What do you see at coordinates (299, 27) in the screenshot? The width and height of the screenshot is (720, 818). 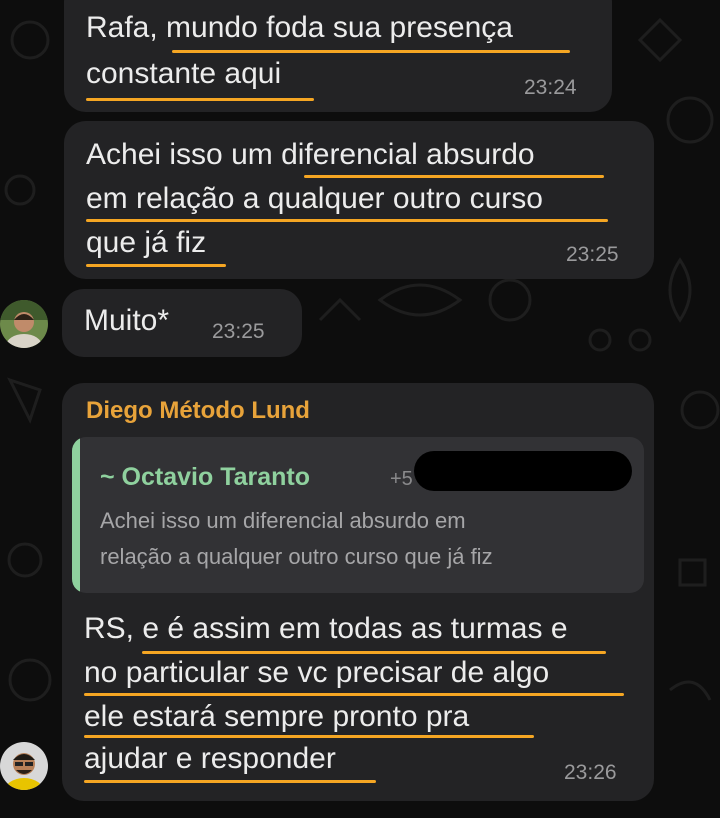 I see `message-text-line: Rafa, mundo foda sua presença` at bounding box center [299, 27].